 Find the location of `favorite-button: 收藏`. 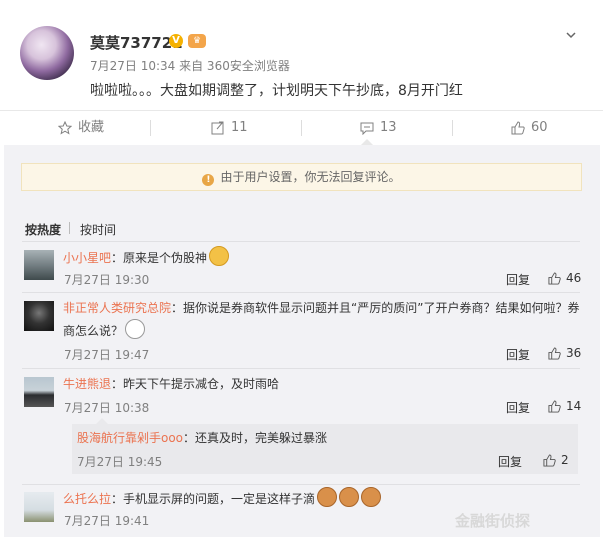

favorite-button: 收藏 is located at coordinates (81, 128).